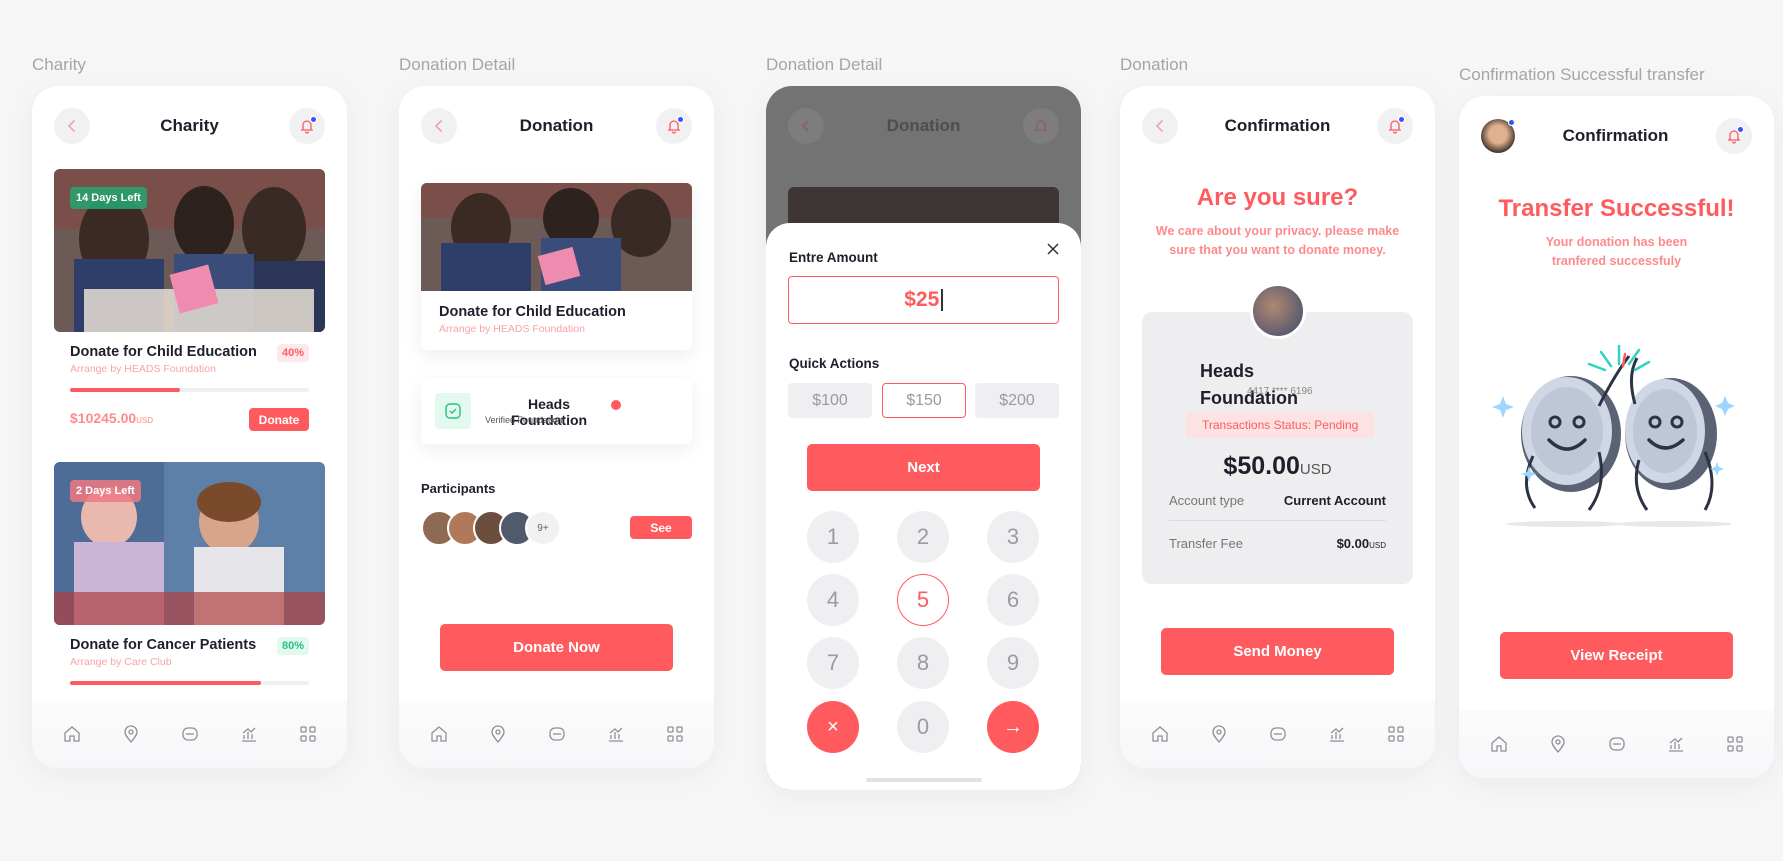  Describe the element at coordinates (833, 663) in the screenshot. I see `key-7: 7` at that location.